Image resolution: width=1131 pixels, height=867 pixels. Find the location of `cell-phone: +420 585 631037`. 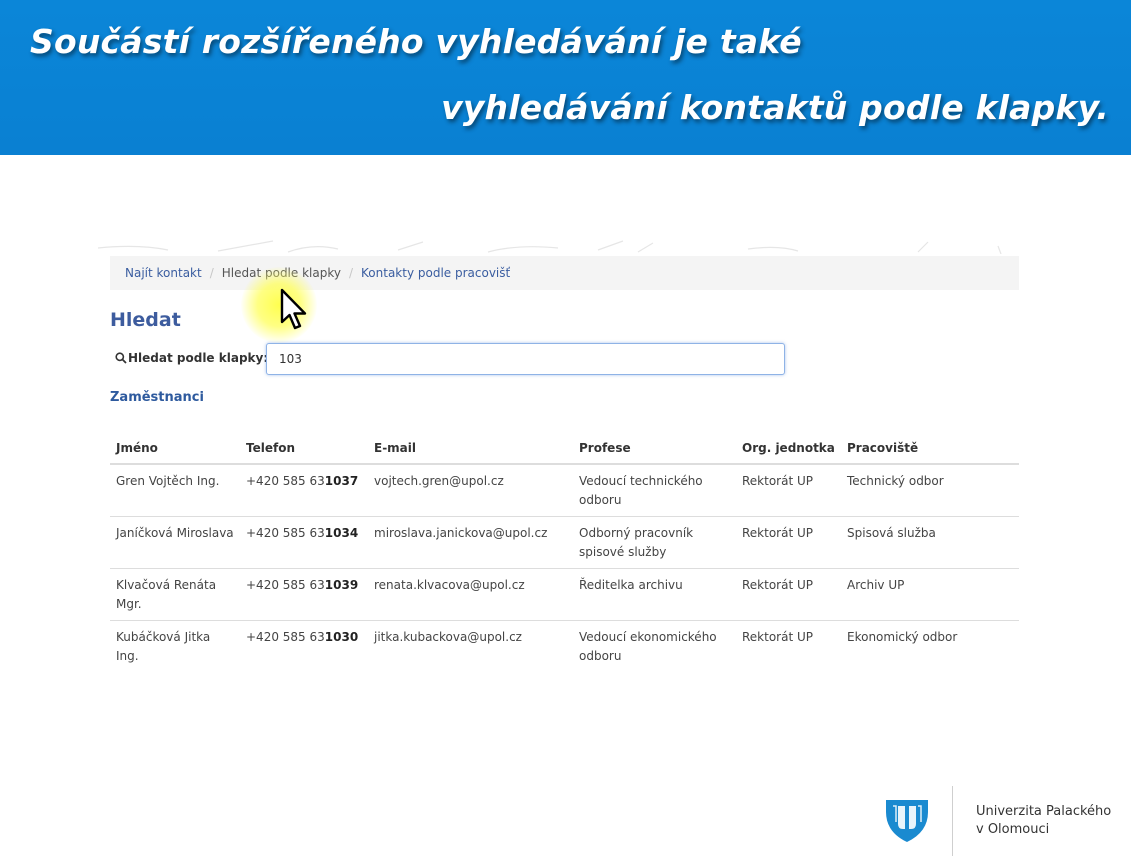

cell-phone: +420 585 631037 is located at coordinates (304, 490).